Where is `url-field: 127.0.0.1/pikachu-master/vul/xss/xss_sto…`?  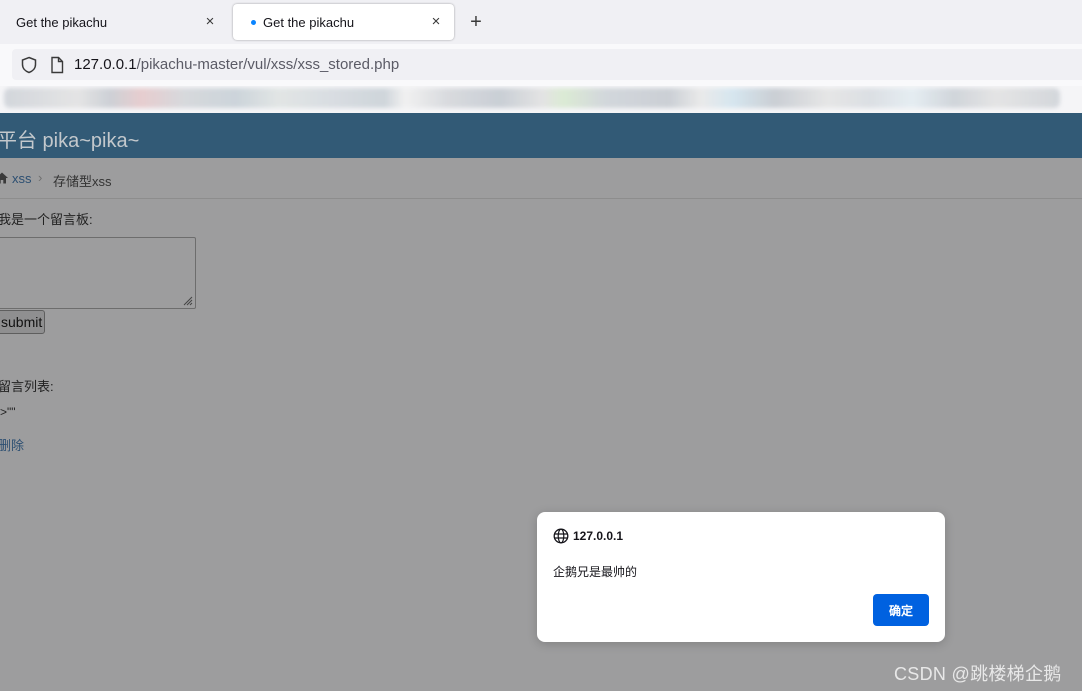 url-field: 127.0.0.1/pikachu-master/vul/xss/xss_sto… is located at coordinates (547, 64).